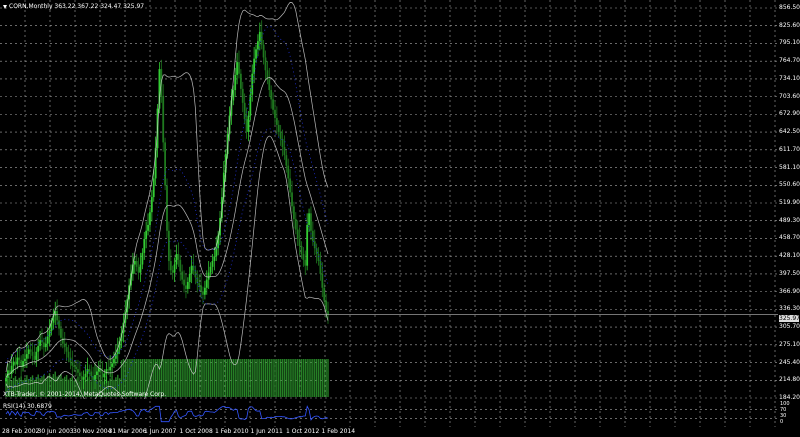 Image resolution: width=800 pixels, height=437 pixels. I want to click on price-axis-label: 825.60, so click(789, 25).